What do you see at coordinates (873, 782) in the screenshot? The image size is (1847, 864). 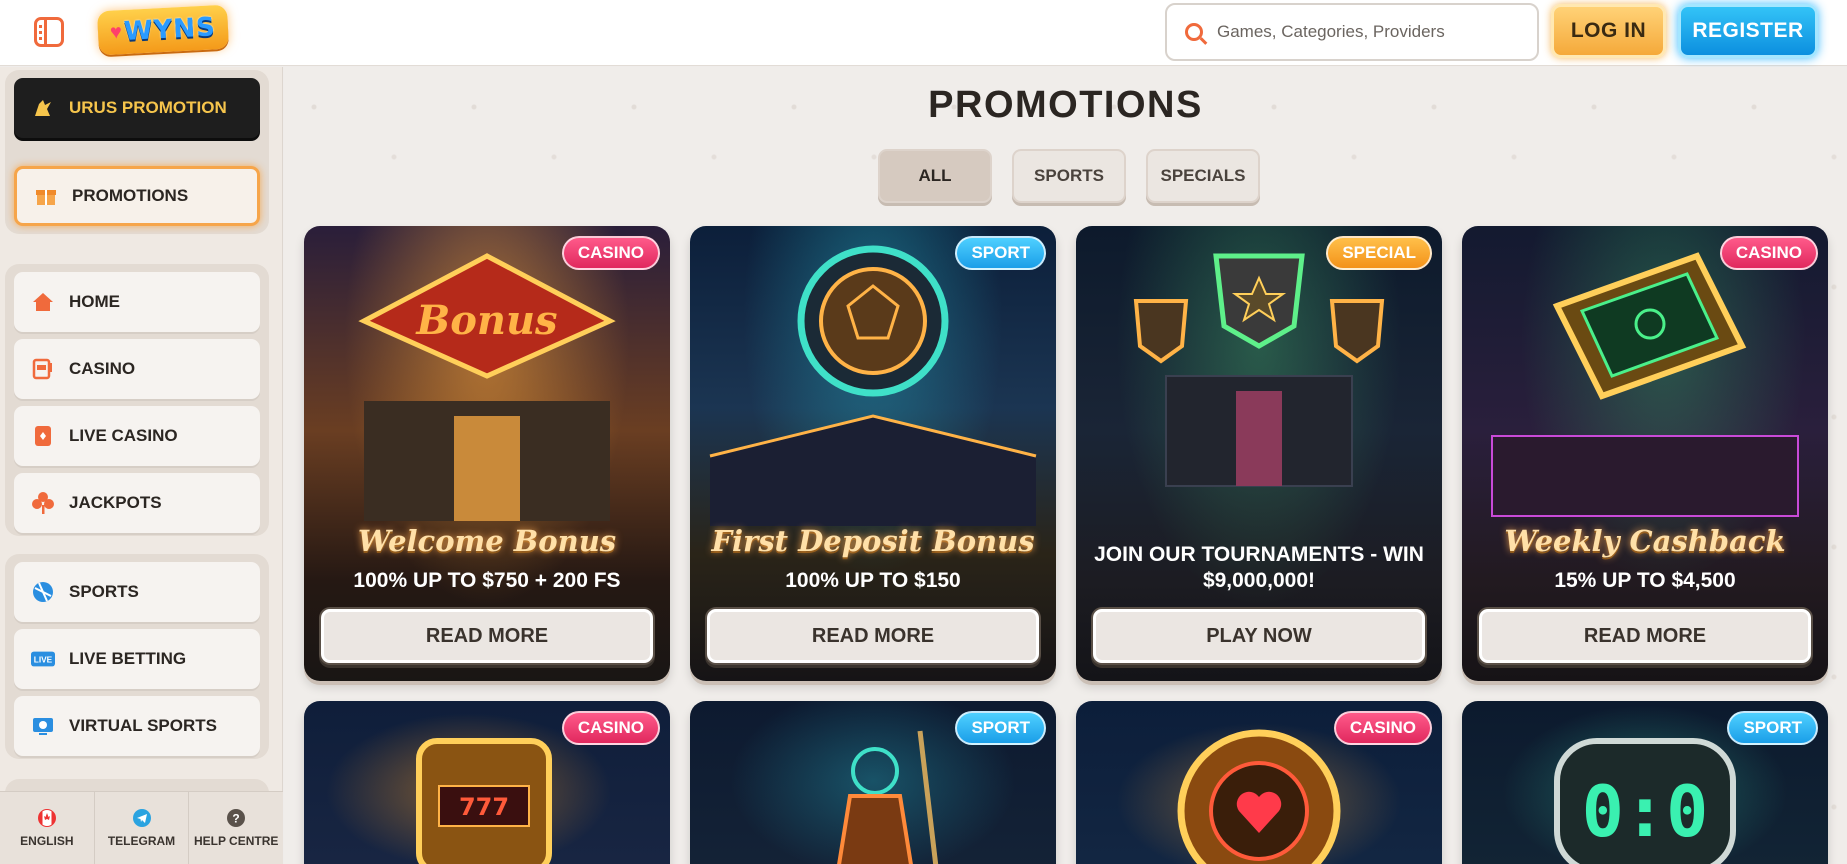 I see `promo-card-sport-cowboy: SPORT` at bounding box center [873, 782].